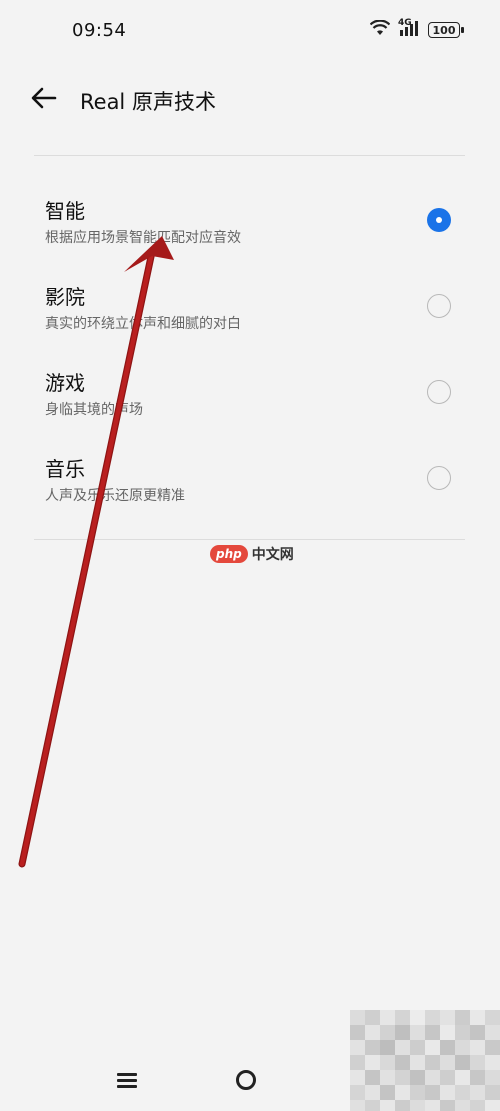 This screenshot has height=1111, width=500. I want to click on bottom-divider, so click(249, 539).